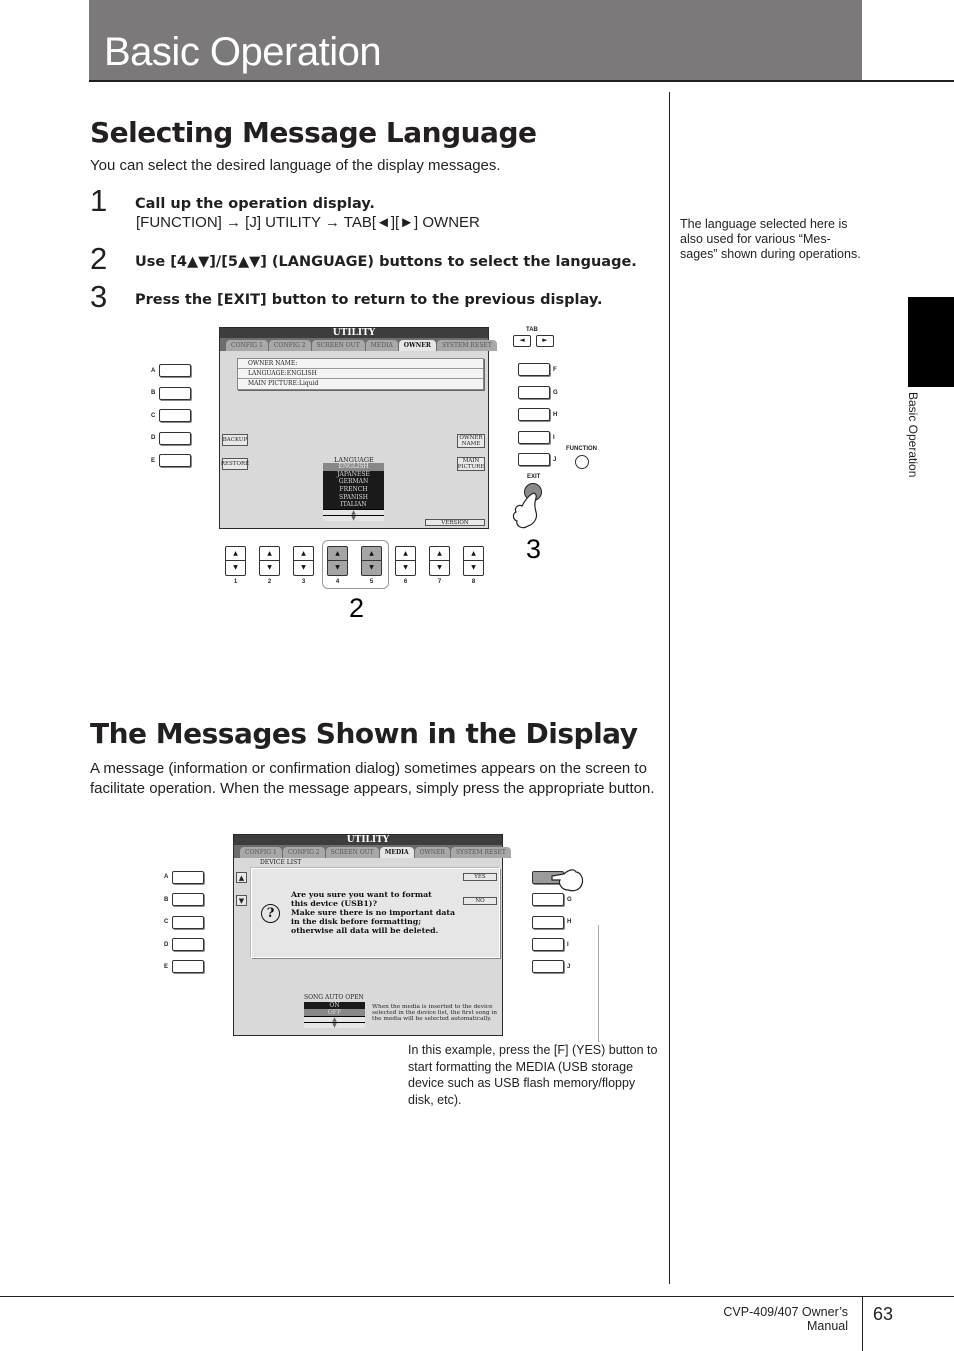  Describe the element at coordinates (471, 441) in the screenshot. I see `lcd-owner-name-button: OWNER NAME` at that location.